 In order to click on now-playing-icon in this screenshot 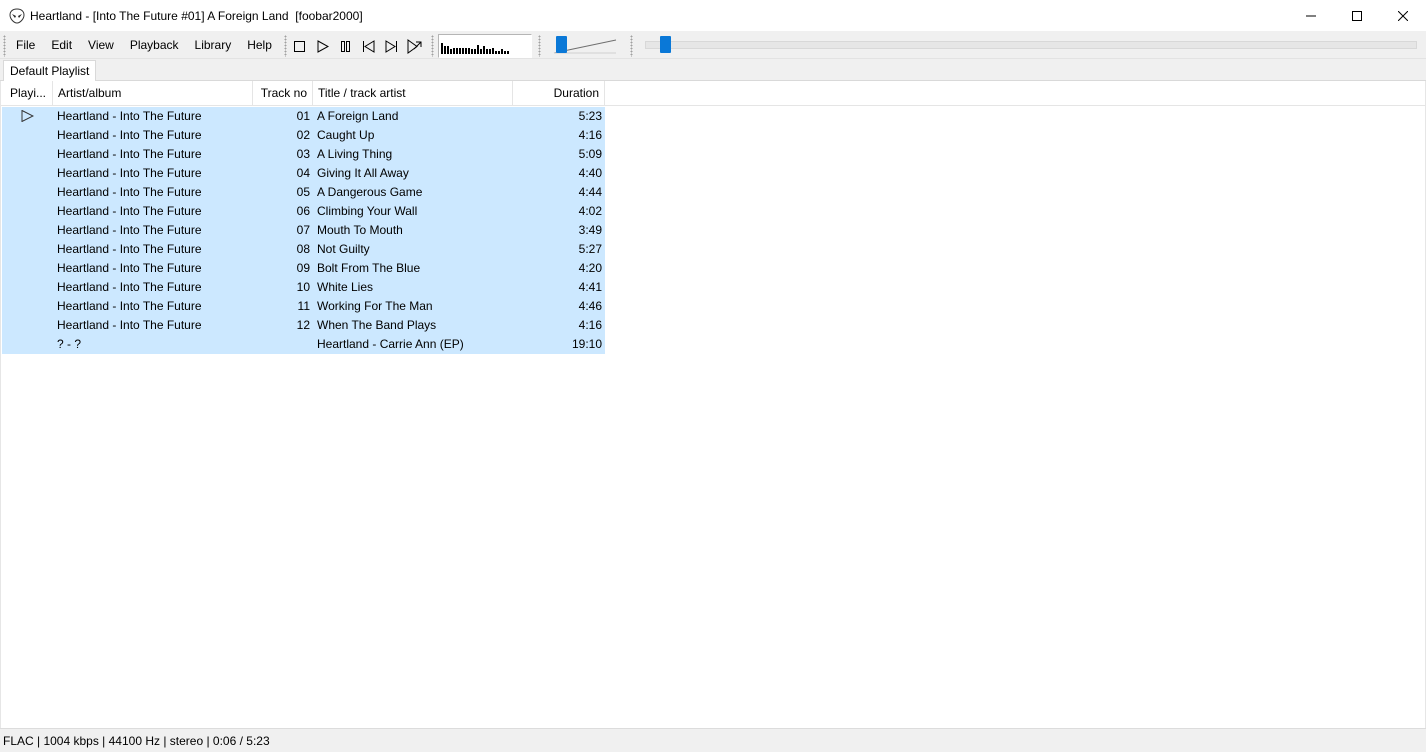, I will do `click(27, 116)`.